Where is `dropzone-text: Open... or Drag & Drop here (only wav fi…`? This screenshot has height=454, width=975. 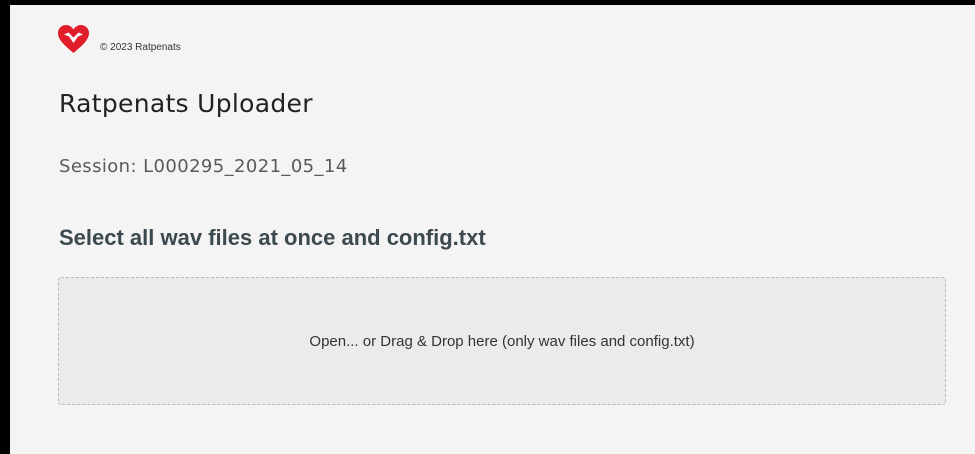 dropzone-text: Open... or Drag & Drop here (only wav fi… is located at coordinates (502, 341).